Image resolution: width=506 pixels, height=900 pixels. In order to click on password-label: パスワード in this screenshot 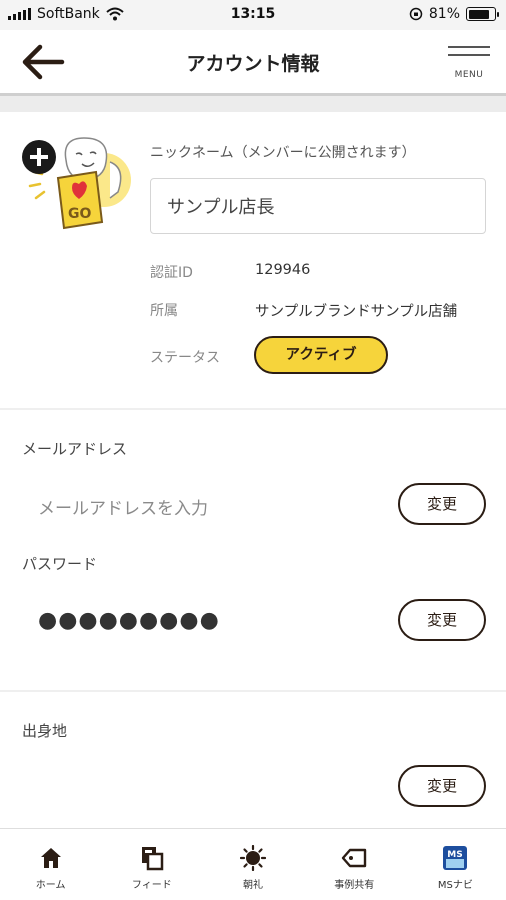, I will do `click(60, 564)`.